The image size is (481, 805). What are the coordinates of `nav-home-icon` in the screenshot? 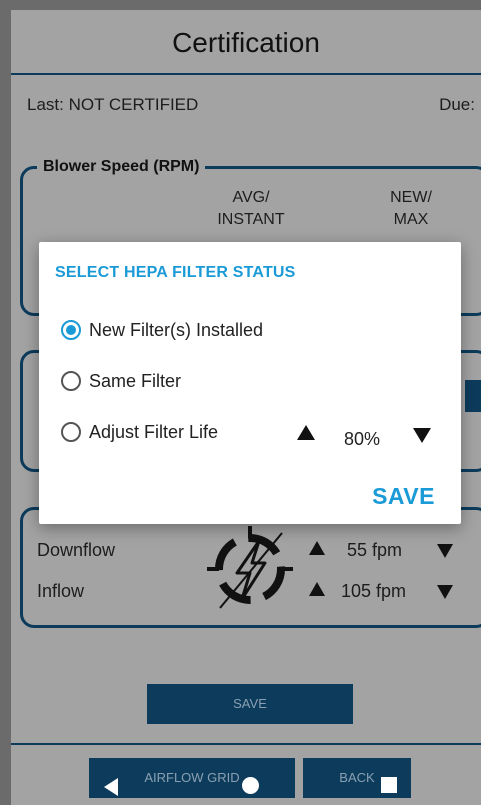 It's located at (250, 785).